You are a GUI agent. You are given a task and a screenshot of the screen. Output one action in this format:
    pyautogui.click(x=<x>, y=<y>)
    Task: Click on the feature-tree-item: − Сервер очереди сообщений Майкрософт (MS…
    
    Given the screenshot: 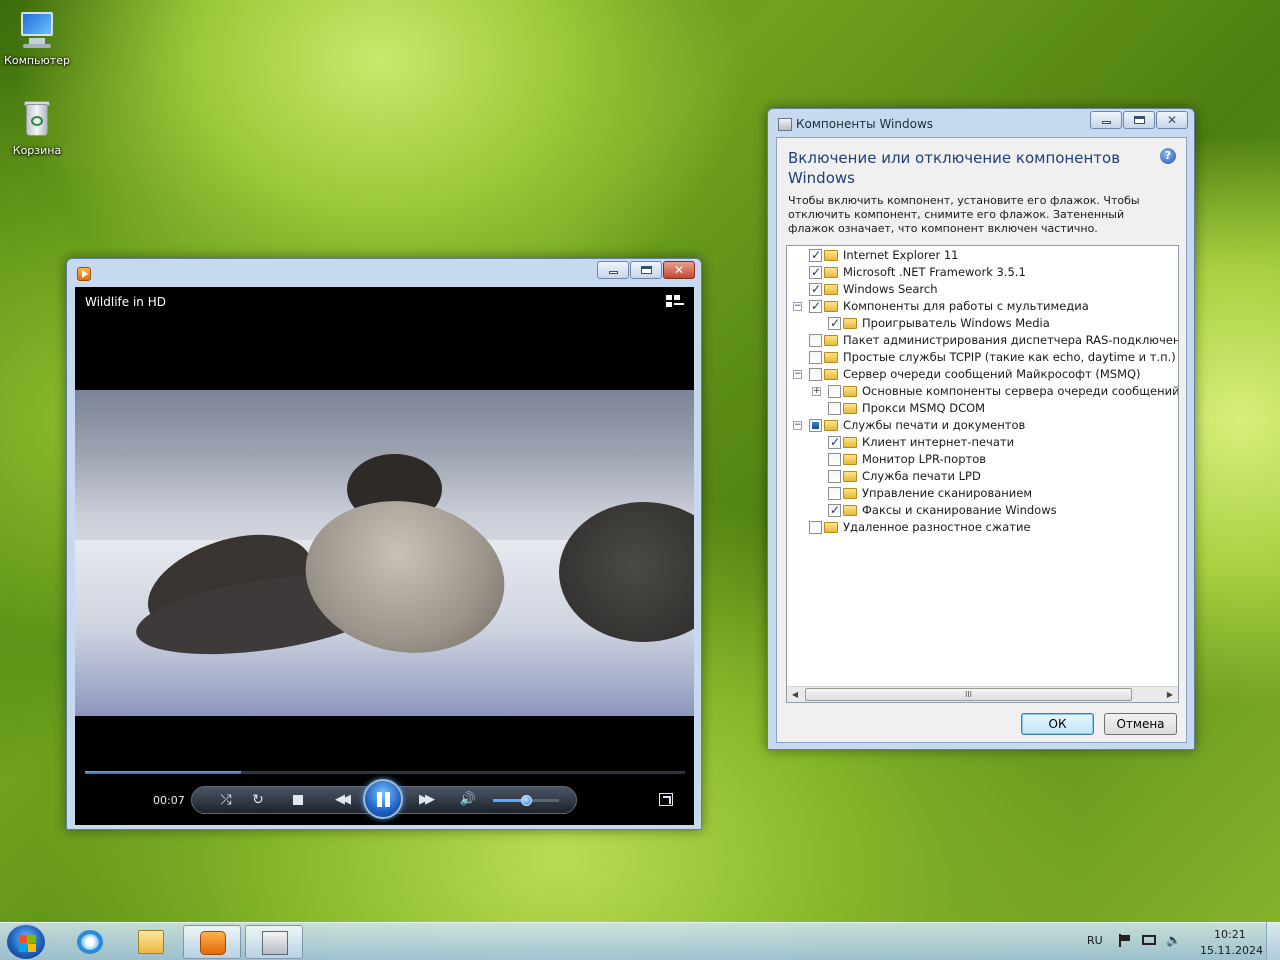 What is the action you would take?
    pyautogui.click(x=982, y=374)
    